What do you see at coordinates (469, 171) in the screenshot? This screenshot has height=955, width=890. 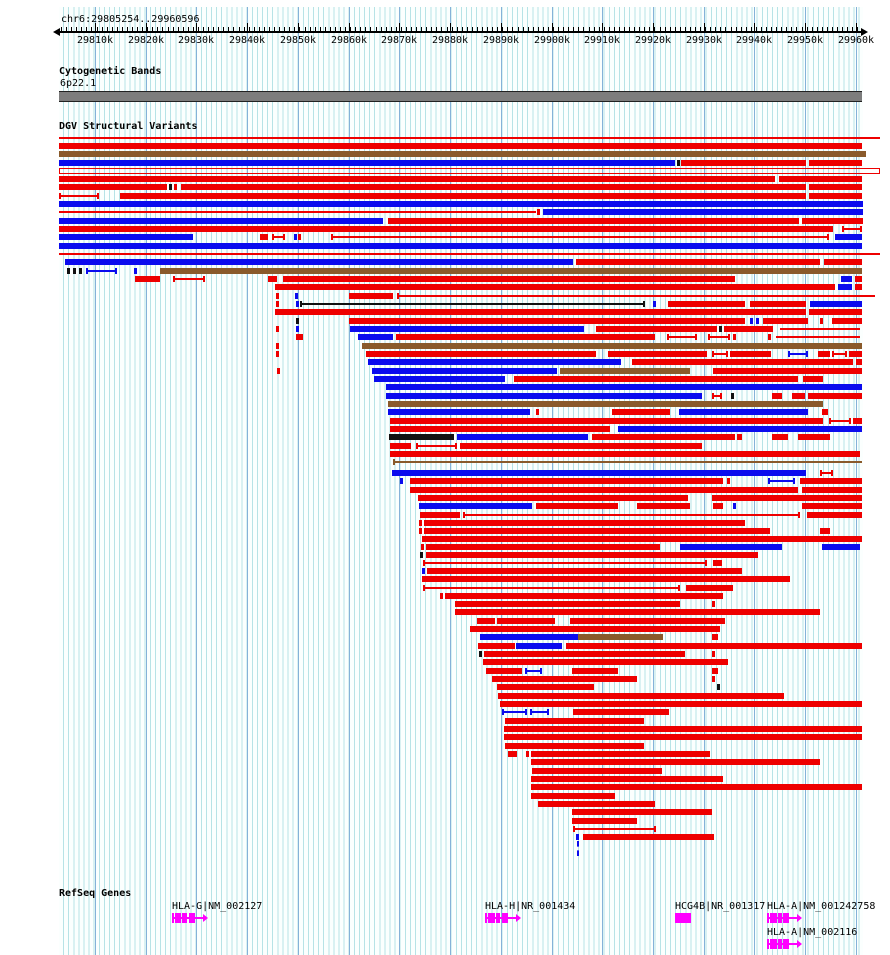 I see `variant-outline-bar` at bounding box center [469, 171].